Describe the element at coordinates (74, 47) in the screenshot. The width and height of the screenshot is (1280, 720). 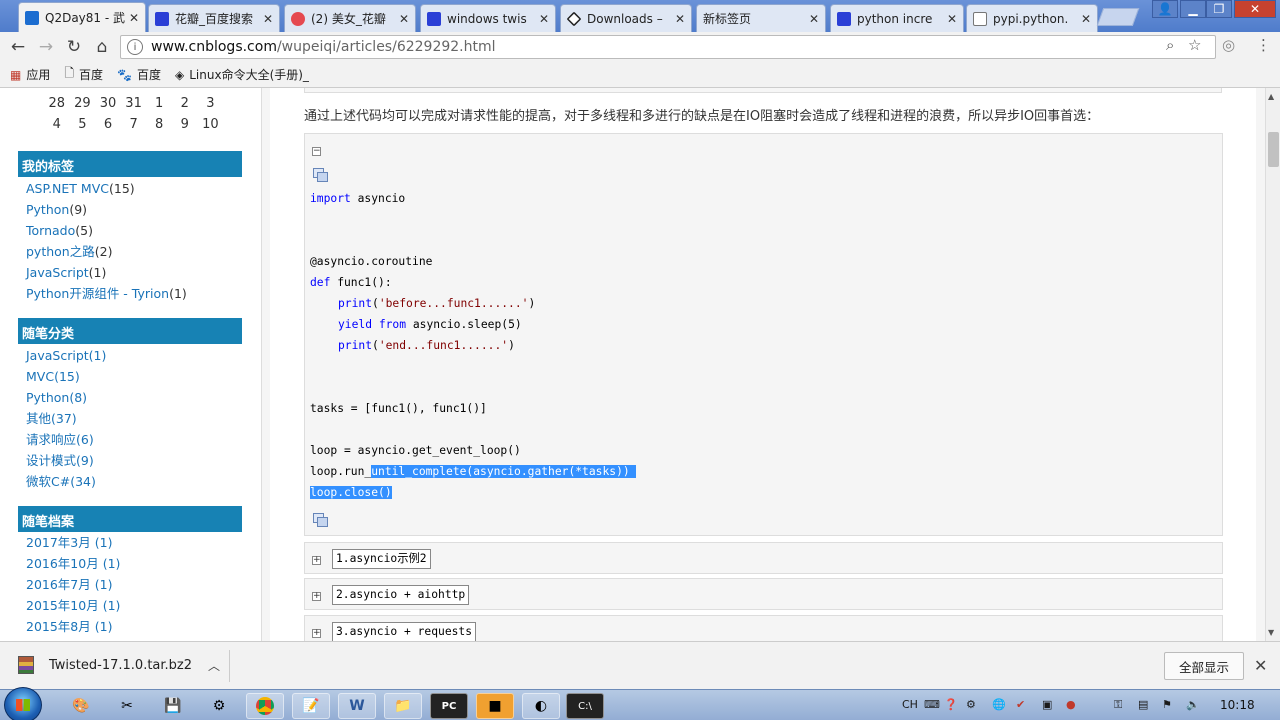
I see `reload-icon: ↻` at that location.